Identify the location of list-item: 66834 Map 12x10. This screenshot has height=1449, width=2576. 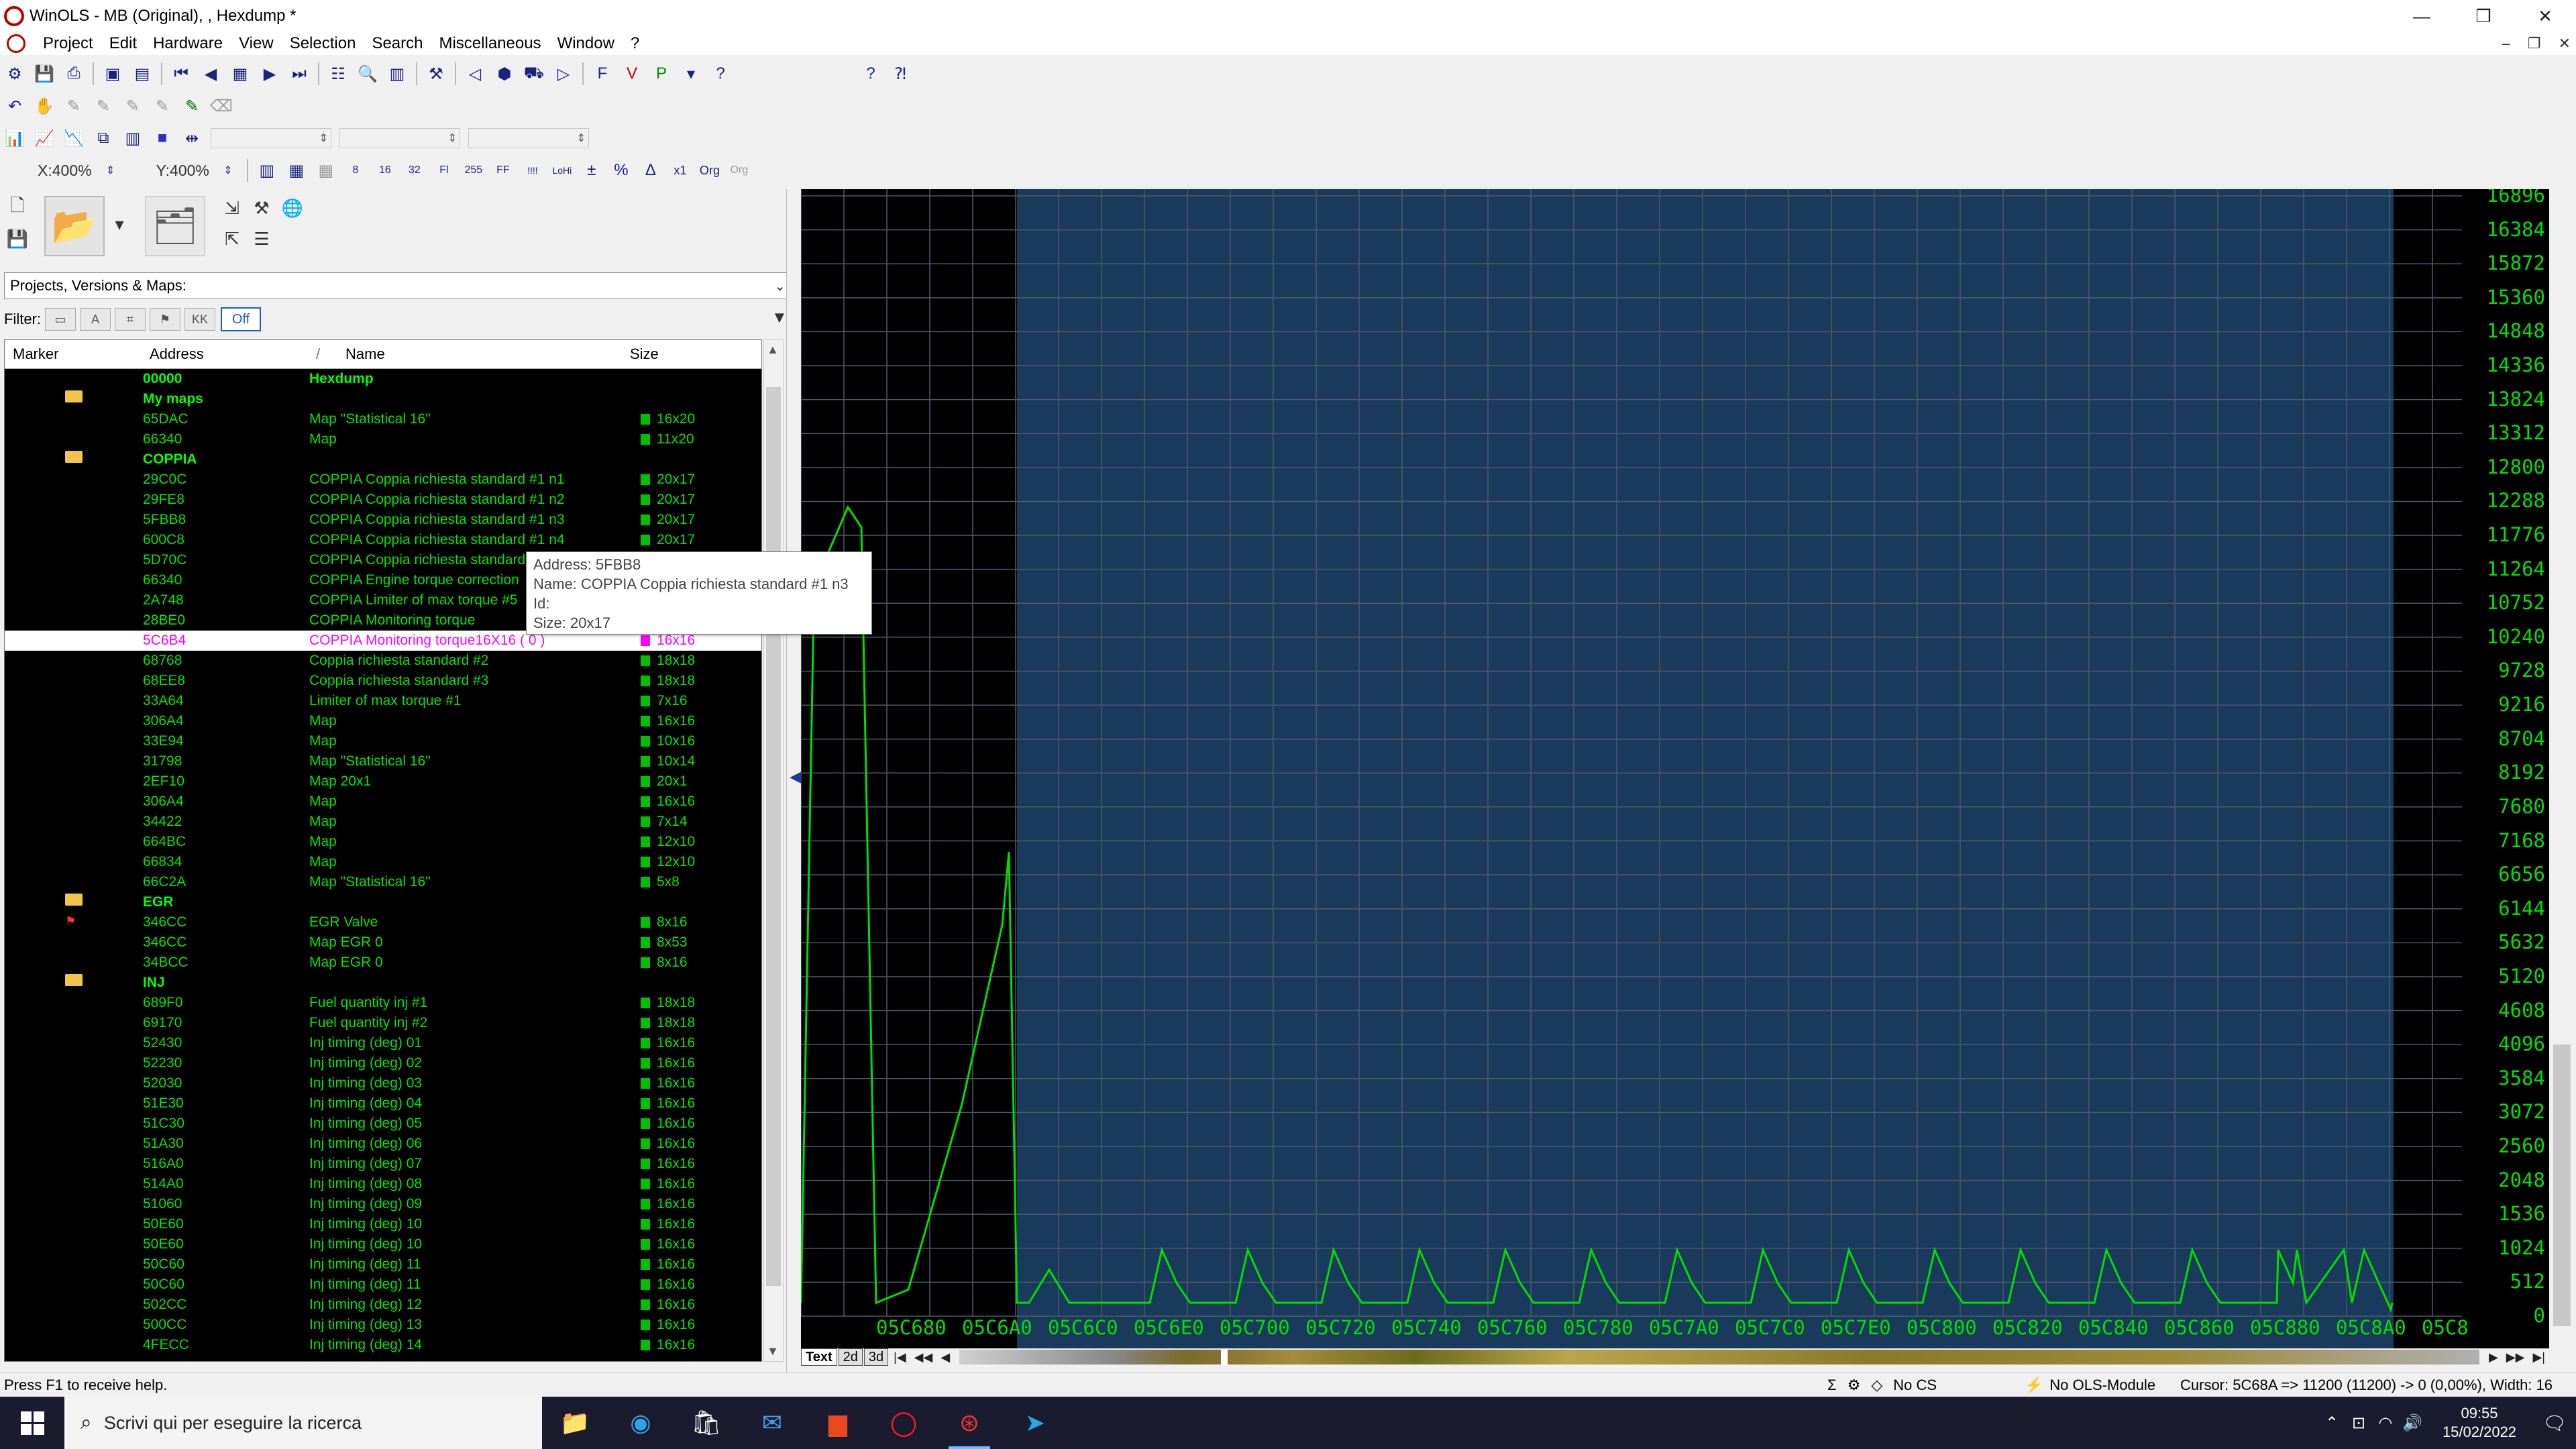
(383, 862).